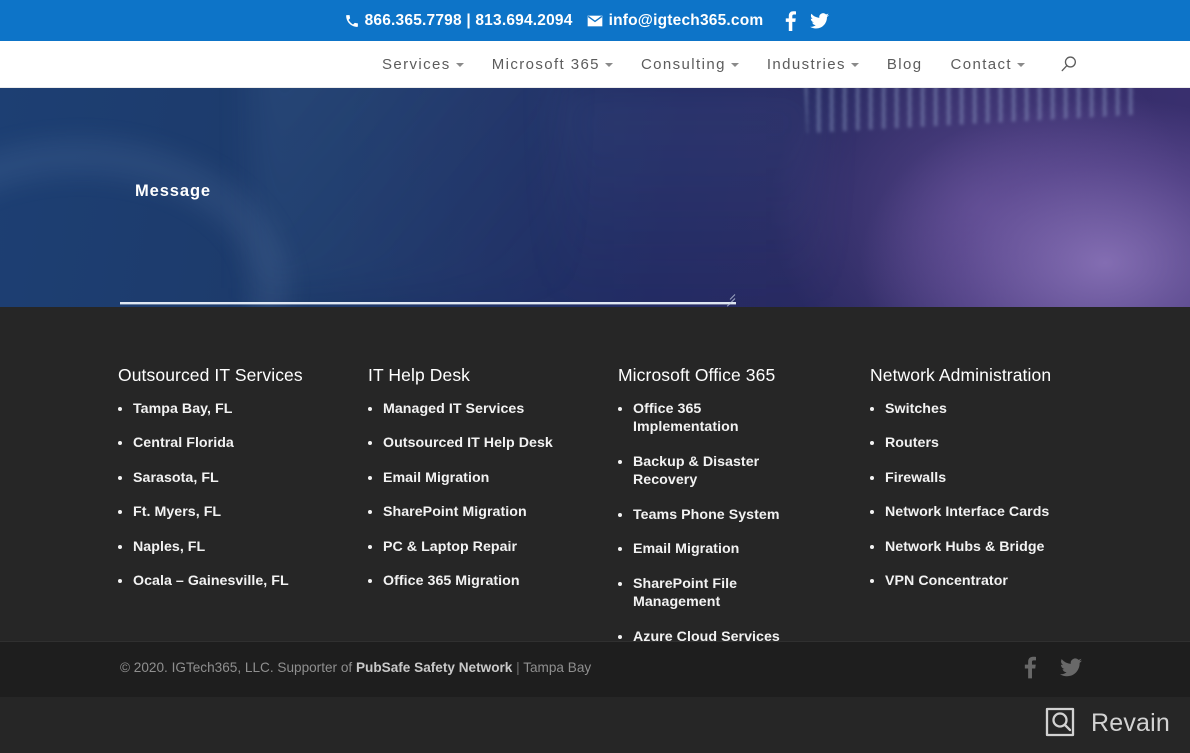 The width and height of the screenshot is (1190, 753). What do you see at coordinates (243, 581) in the screenshot?
I see `footer-link: Ocala – Gainesville, FL` at bounding box center [243, 581].